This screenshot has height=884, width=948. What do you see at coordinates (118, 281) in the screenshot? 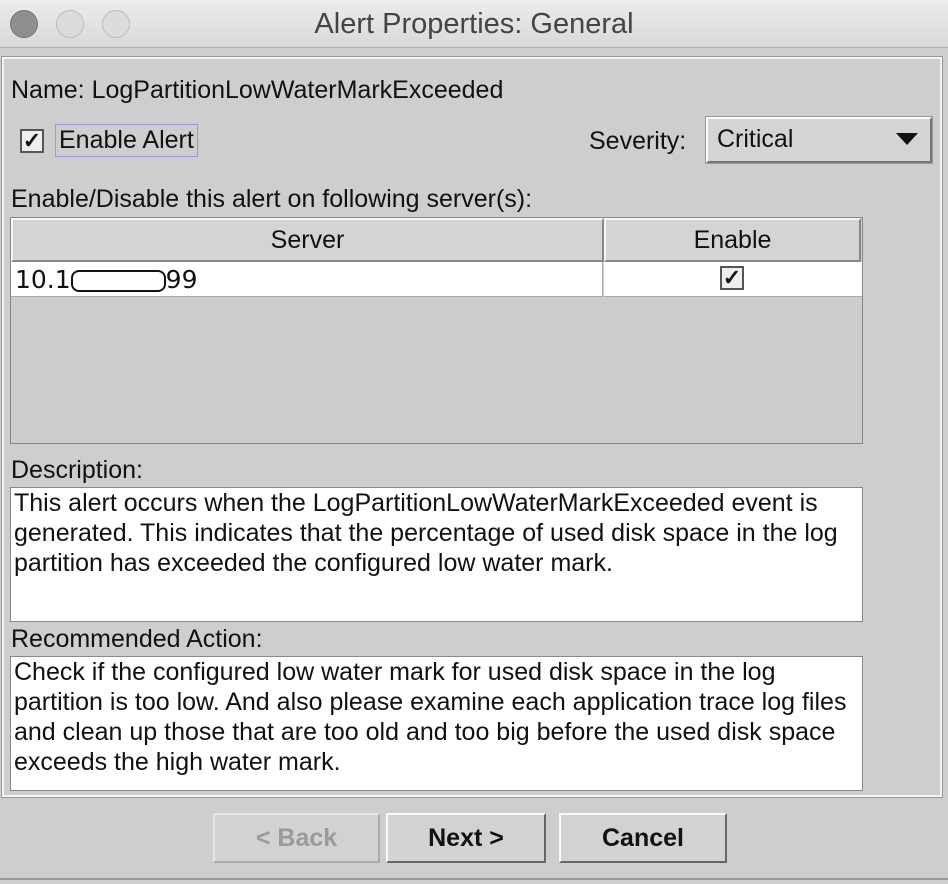
I see `redacted-region` at bounding box center [118, 281].